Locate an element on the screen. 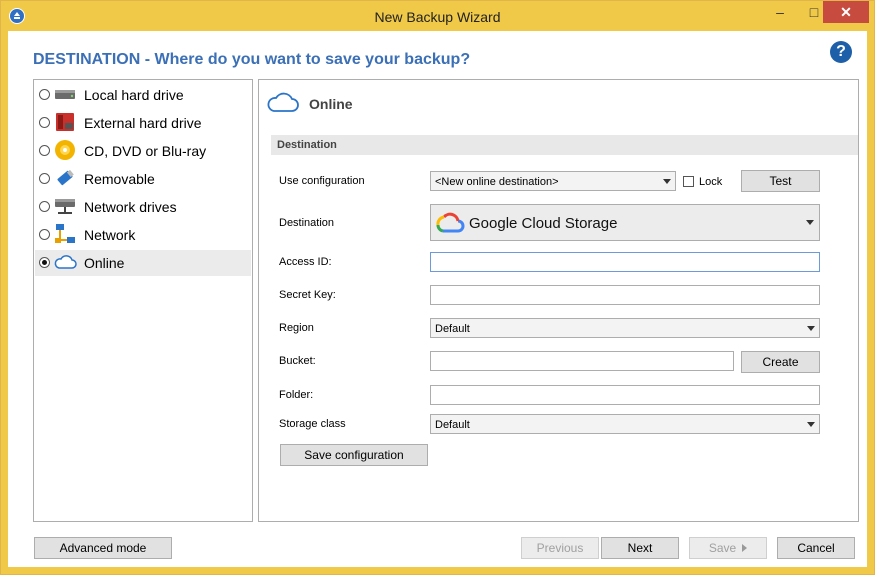 Image resolution: width=875 pixels, height=575 pixels. folder-input is located at coordinates (625, 395).